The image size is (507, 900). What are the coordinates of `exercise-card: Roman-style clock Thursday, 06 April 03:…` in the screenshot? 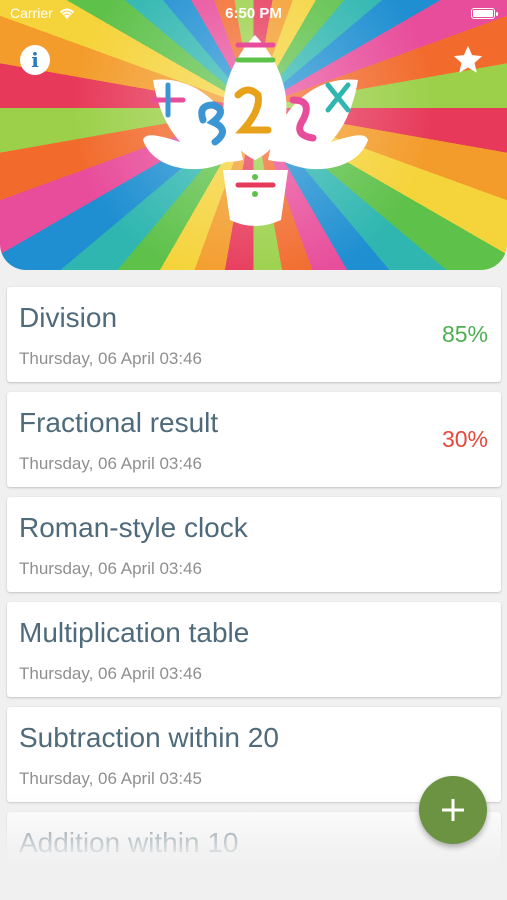 It's located at (254, 544).